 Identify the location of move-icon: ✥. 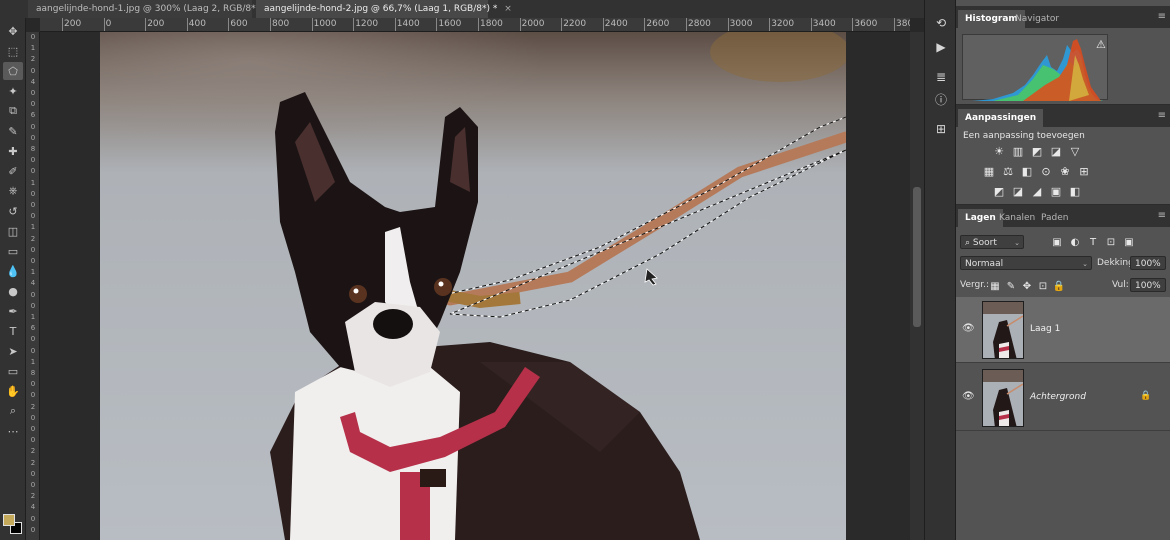
(13, 31).